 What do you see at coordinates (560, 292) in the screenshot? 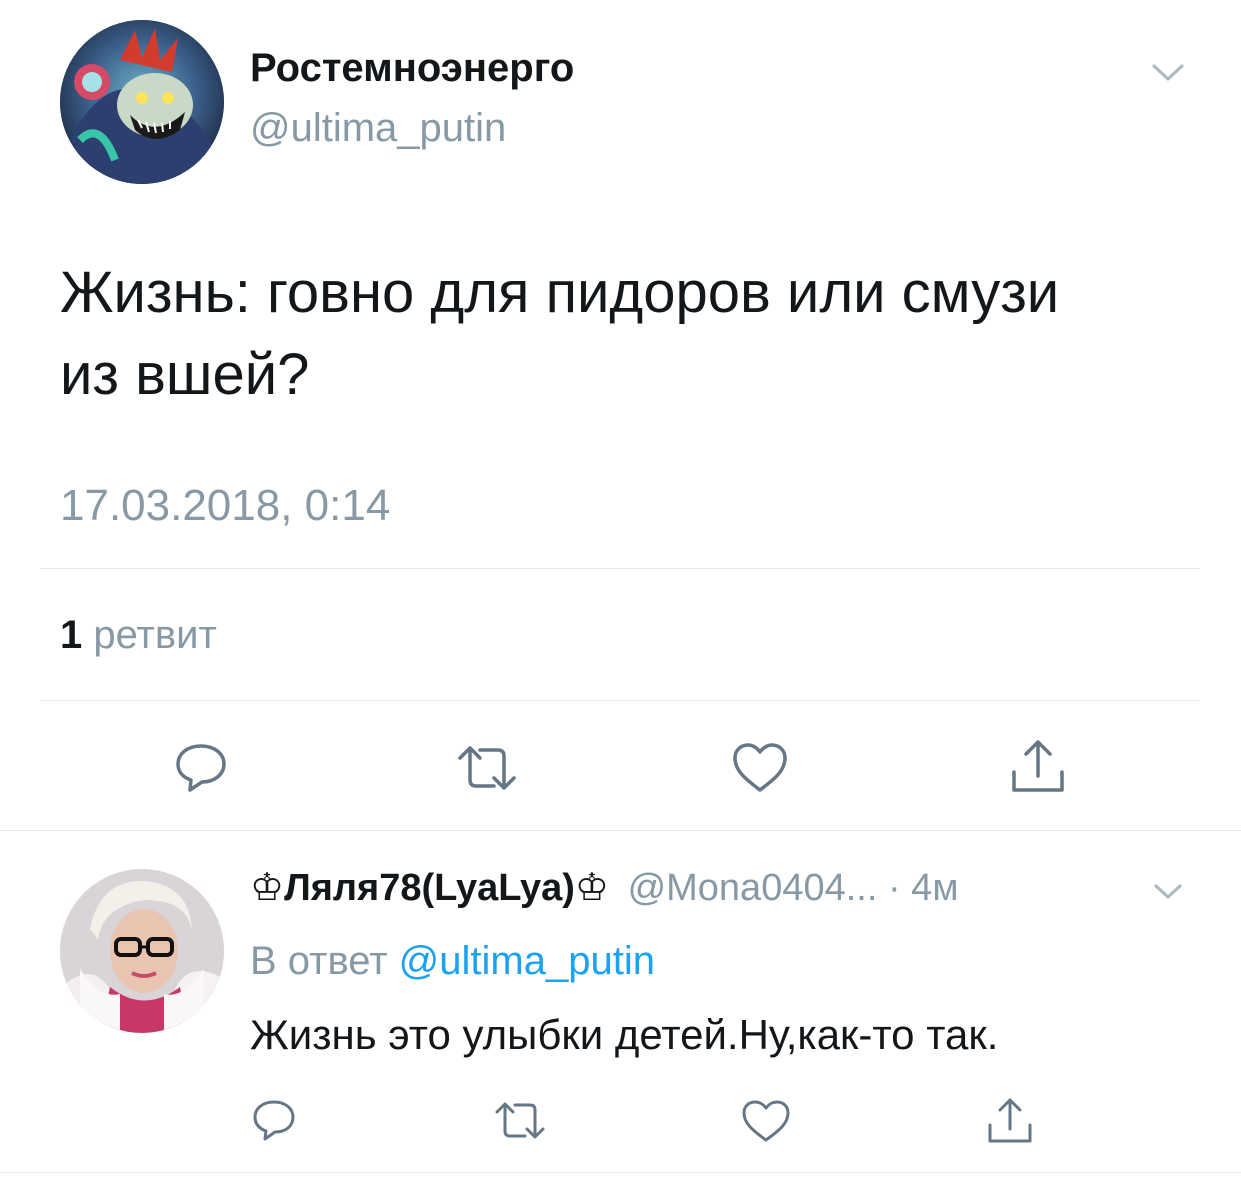
I see `tweet-text-line-1: Жизнь: говно для пидоров или смузи` at bounding box center [560, 292].